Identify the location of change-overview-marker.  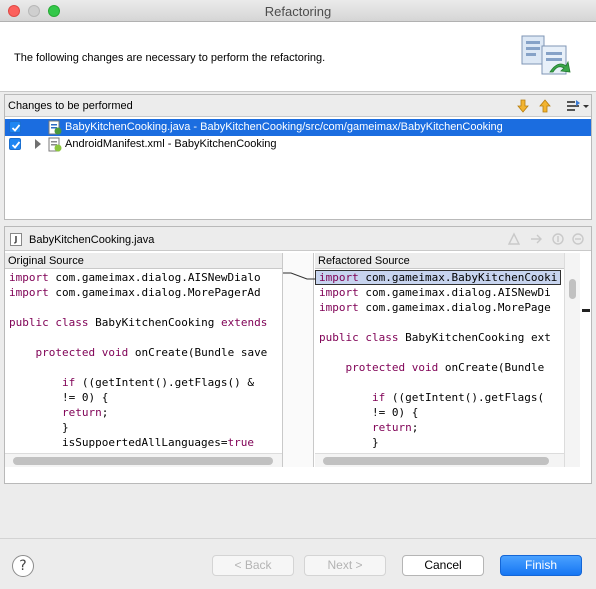
(586, 310).